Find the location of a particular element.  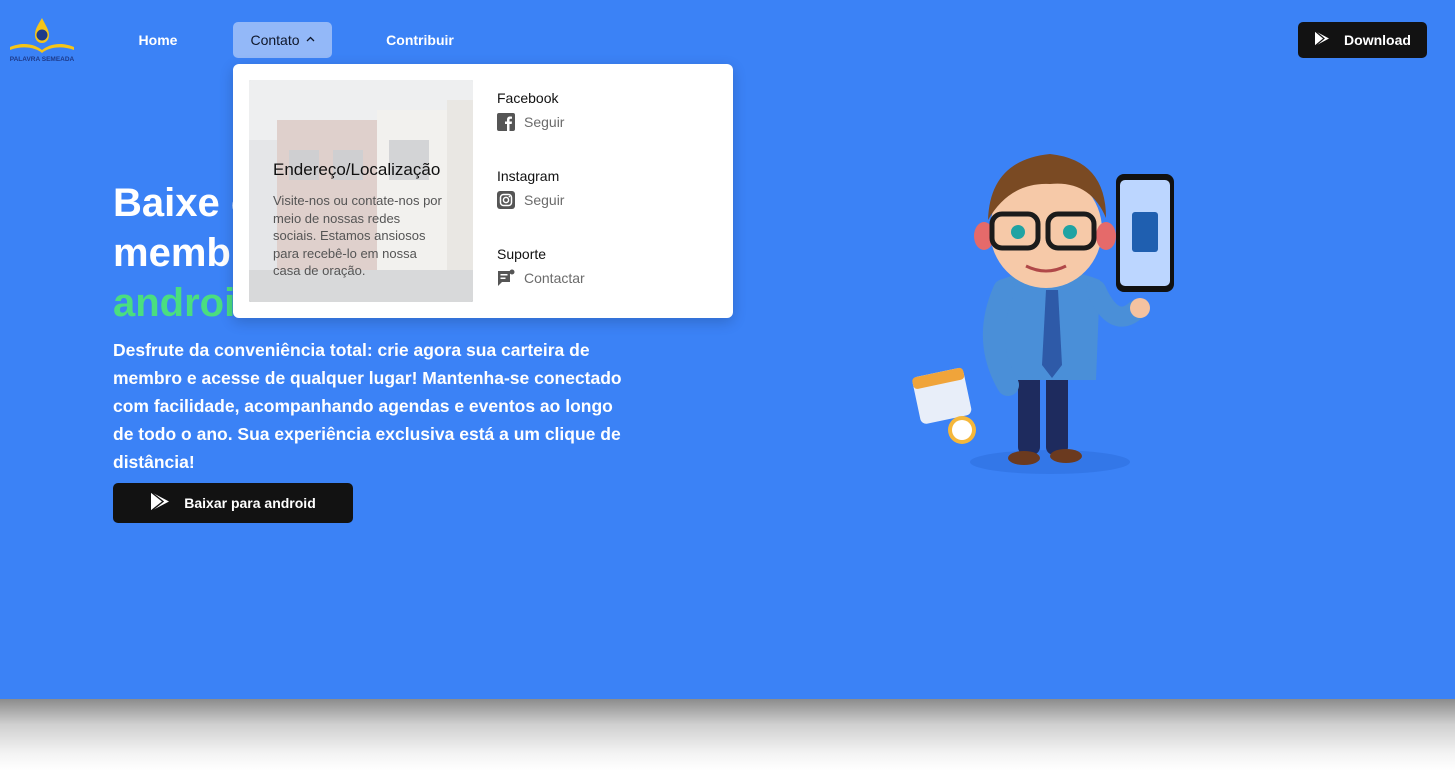

suporte-section: Suporte Contactar is located at coordinates (597, 266).